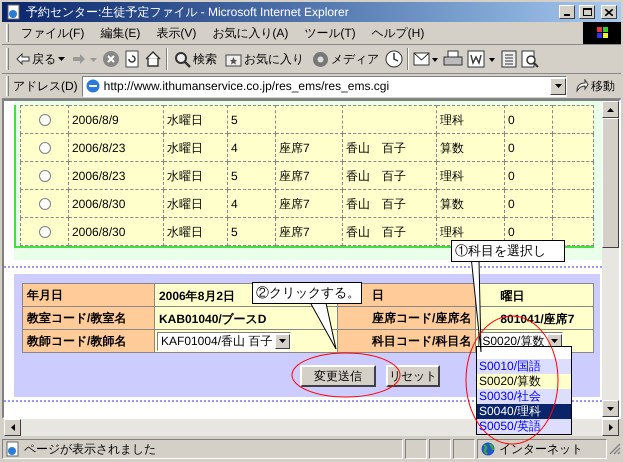  Describe the element at coordinates (610, 259) in the screenshot. I see `vertical-scrollbar` at that location.